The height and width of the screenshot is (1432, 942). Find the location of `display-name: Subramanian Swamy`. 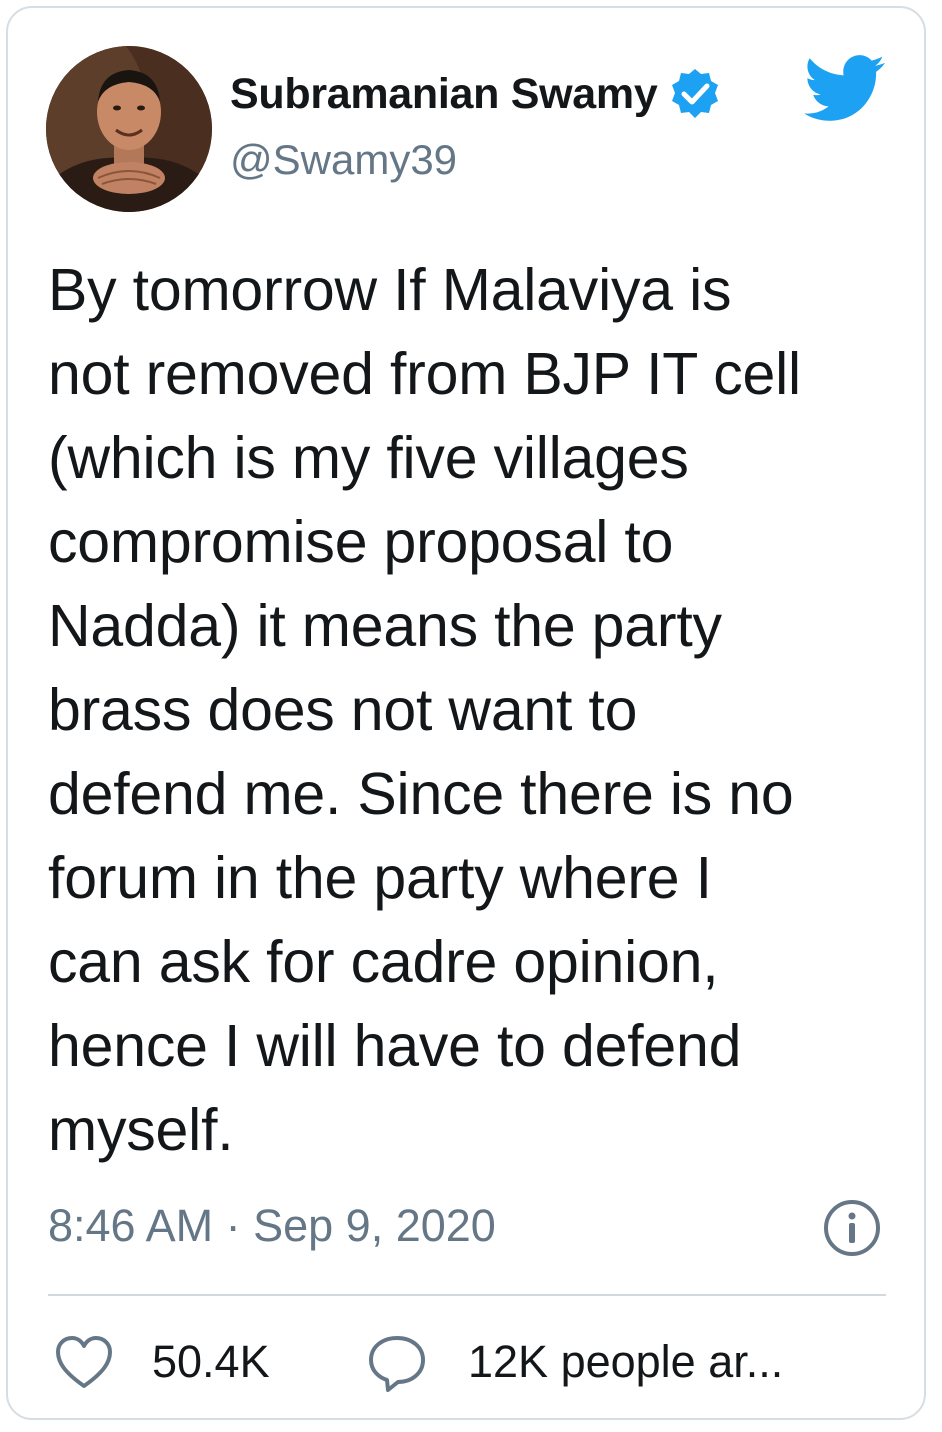

display-name: Subramanian Swamy is located at coordinates (444, 94).